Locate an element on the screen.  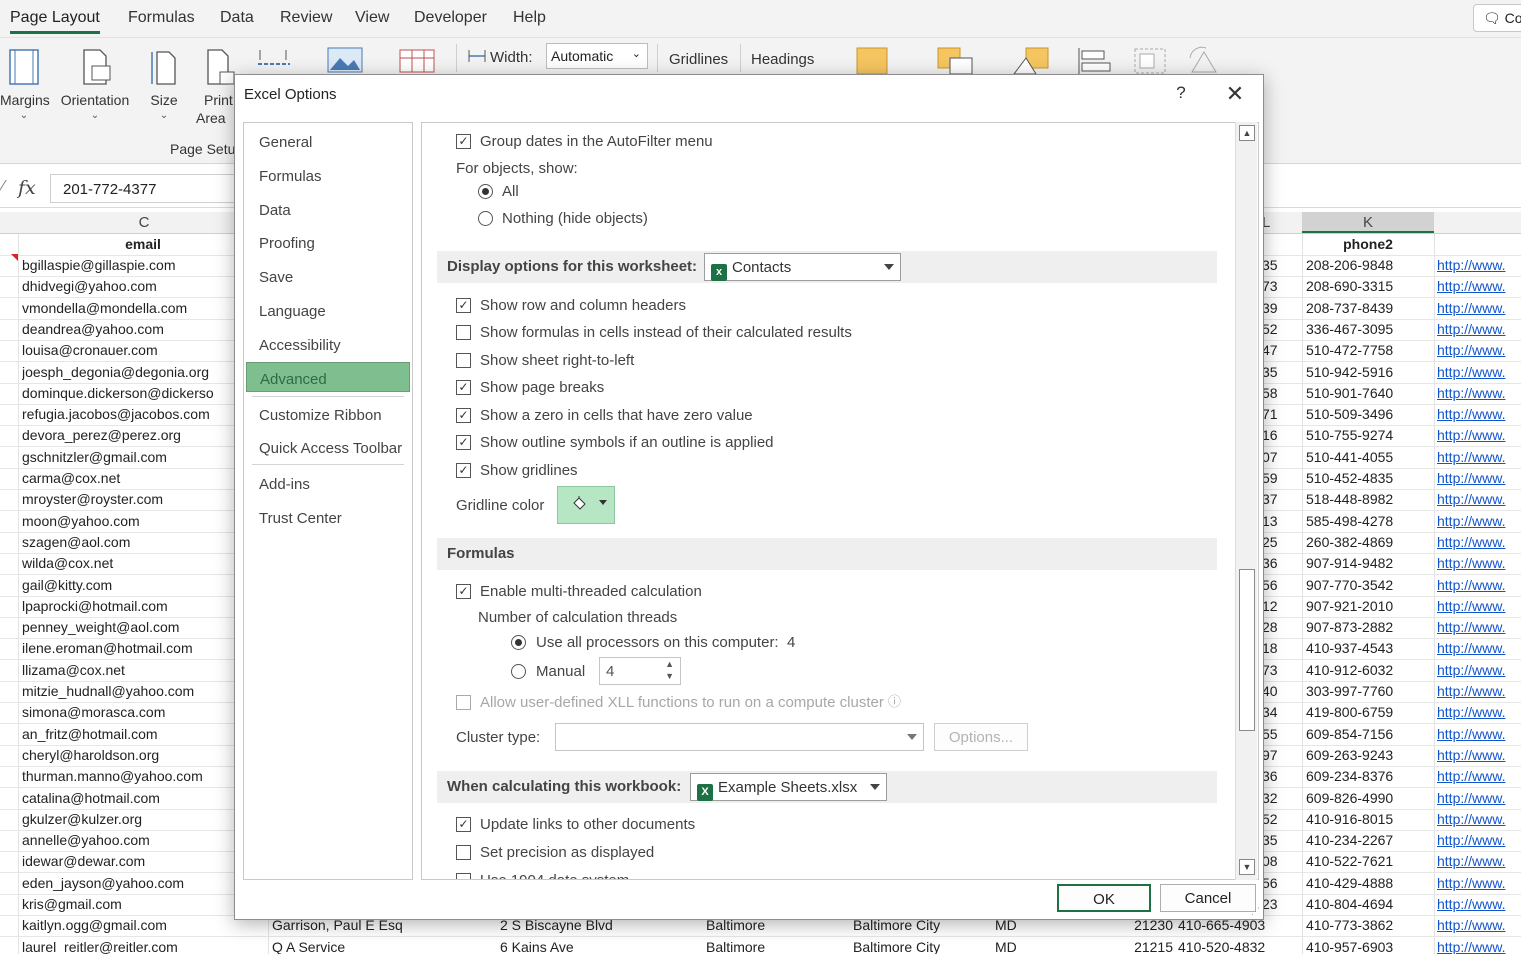
phone1-cell: 32 is located at coordinates (1281, 798).